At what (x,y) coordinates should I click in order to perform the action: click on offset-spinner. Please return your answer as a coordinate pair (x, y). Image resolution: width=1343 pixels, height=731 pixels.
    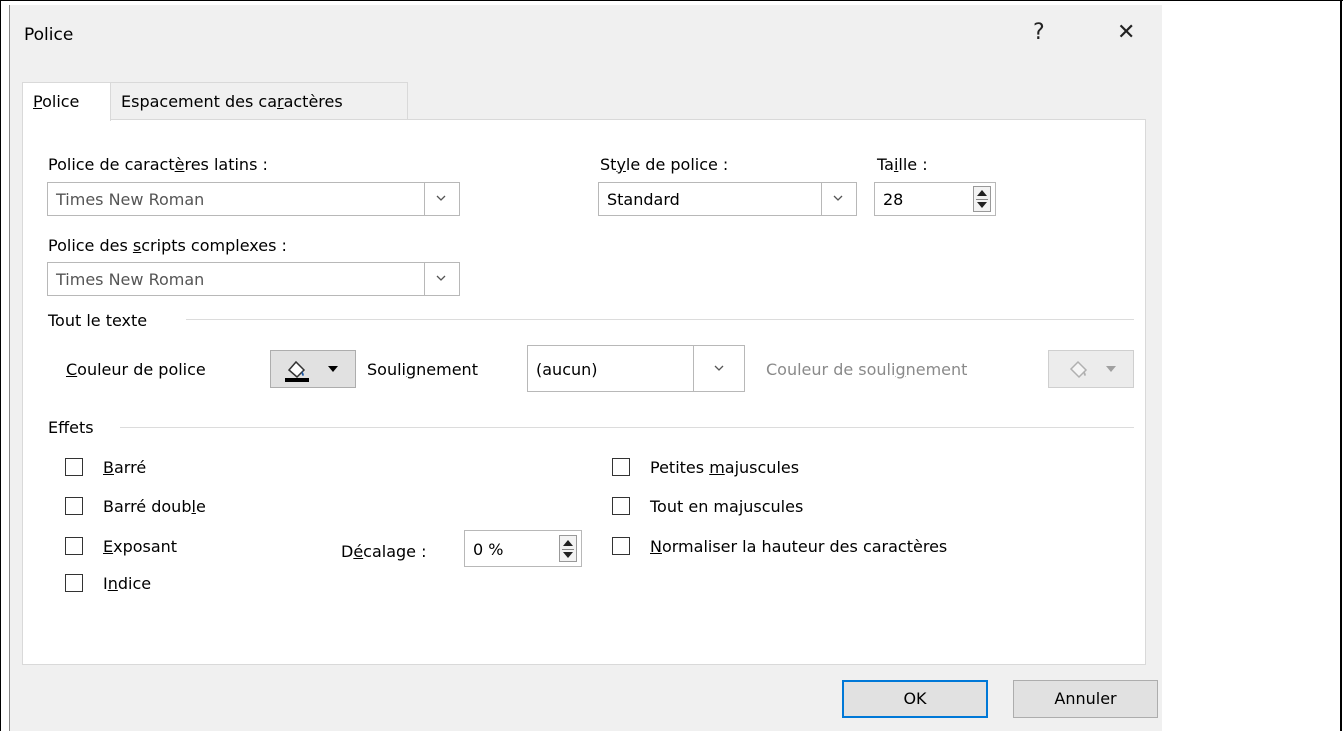
    Looking at the image, I should click on (568, 548).